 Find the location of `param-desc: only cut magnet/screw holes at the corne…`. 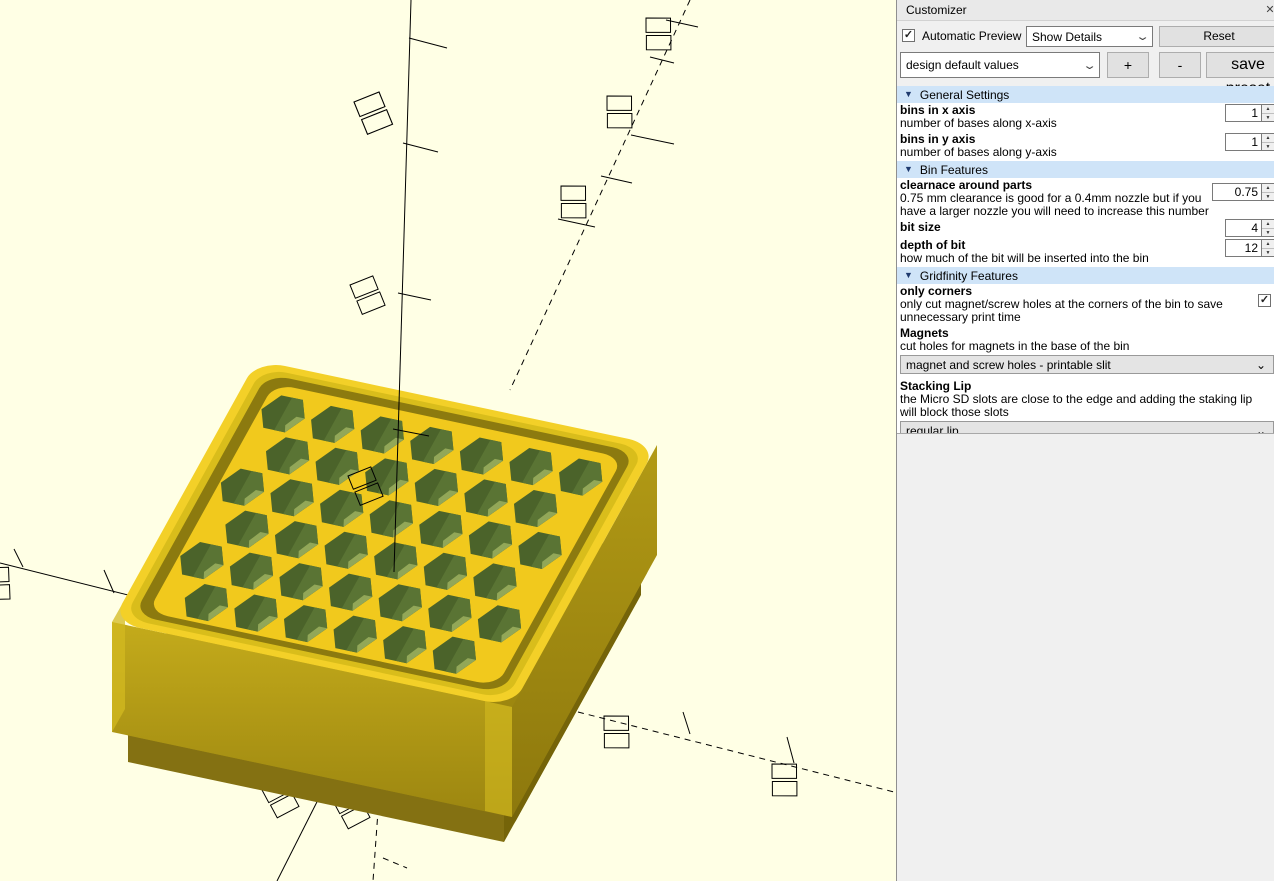

param-desc: only cut magnet/screw holes at the corne… is located at coordinates (1061, 310).